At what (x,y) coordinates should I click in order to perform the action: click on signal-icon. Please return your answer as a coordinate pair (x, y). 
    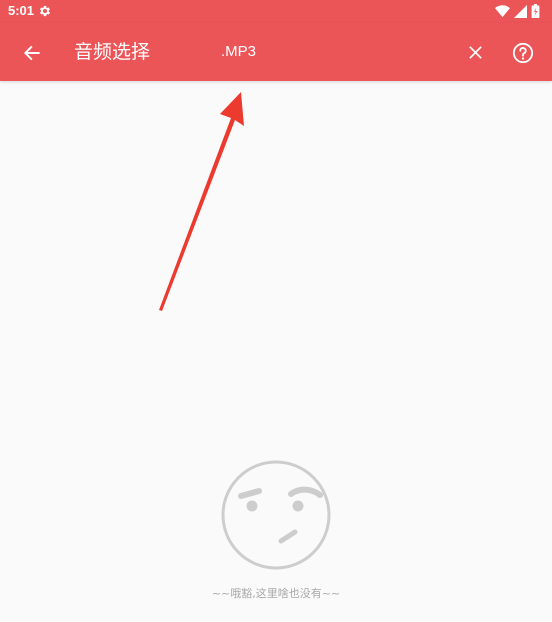
    Looking at the image, I should click on (520, 11).